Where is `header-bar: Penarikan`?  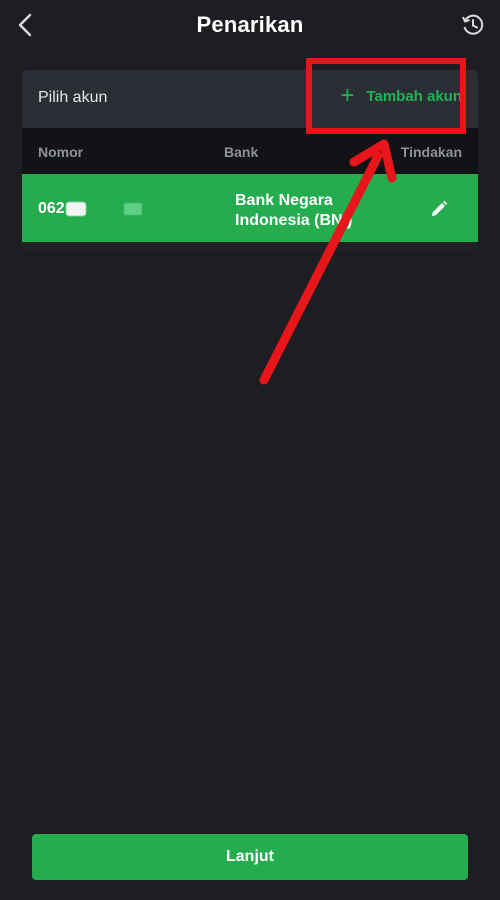
header-bar: Penarikan is located at coordinates (250, 27).